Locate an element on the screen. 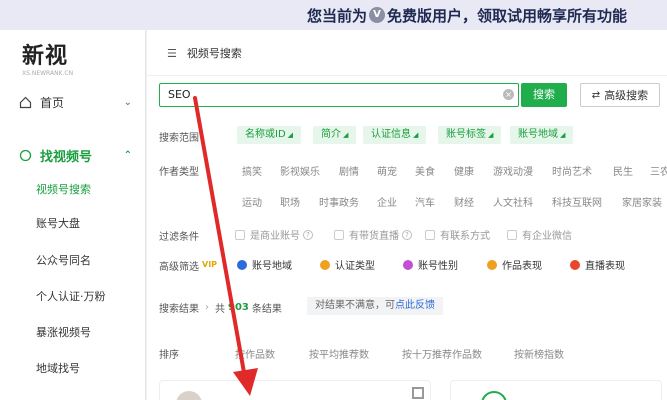  category-option: 剧情 is located at coordinates (349, 170).